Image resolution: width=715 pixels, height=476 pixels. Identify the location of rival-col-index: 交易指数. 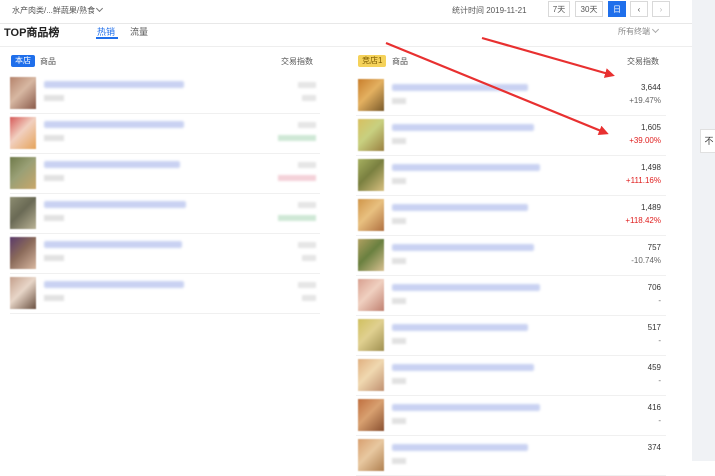
(643, 61).